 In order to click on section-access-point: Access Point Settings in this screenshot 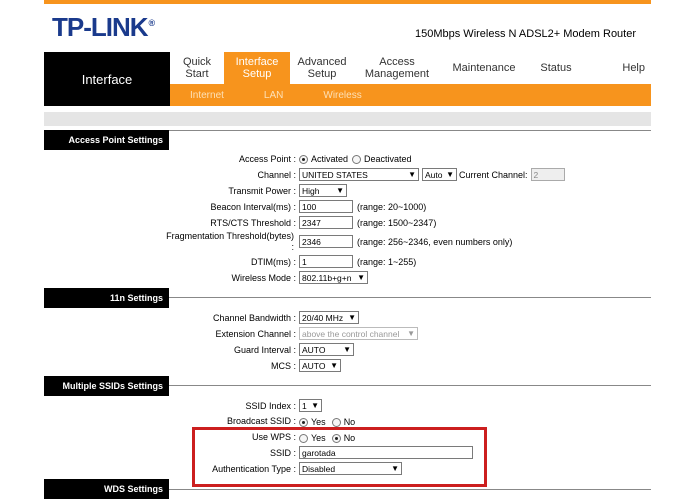, I will do `click(106, 140)`.